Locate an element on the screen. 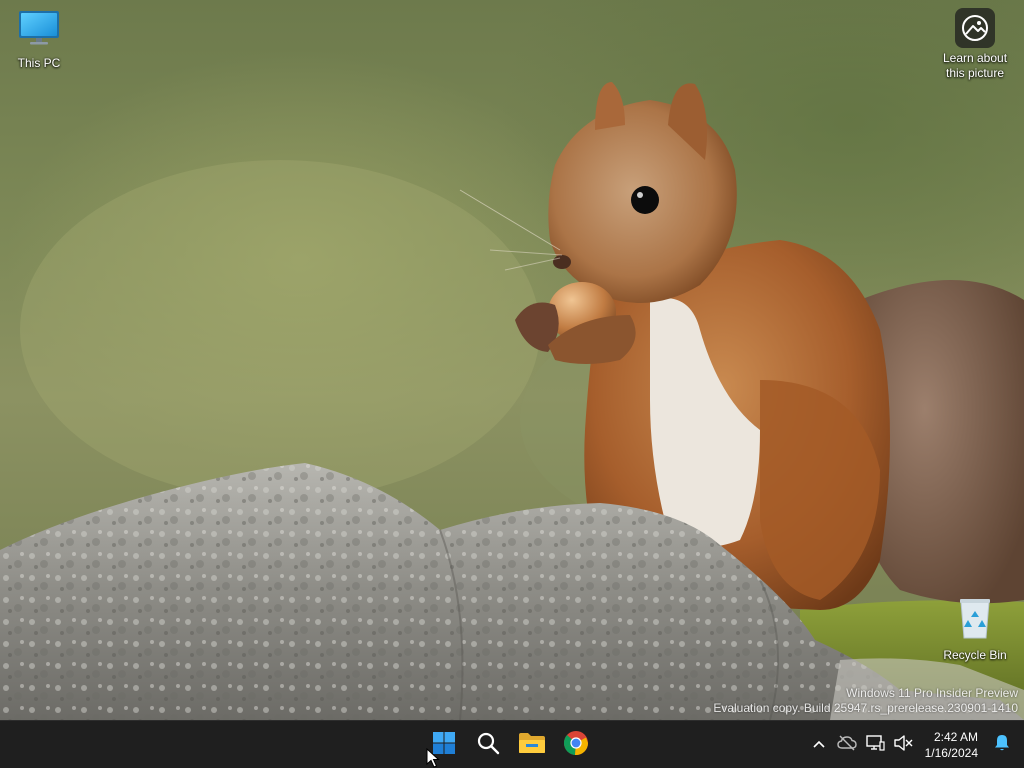  desktop-icon-this-pc: This PC is located at coordinates (39, 39).